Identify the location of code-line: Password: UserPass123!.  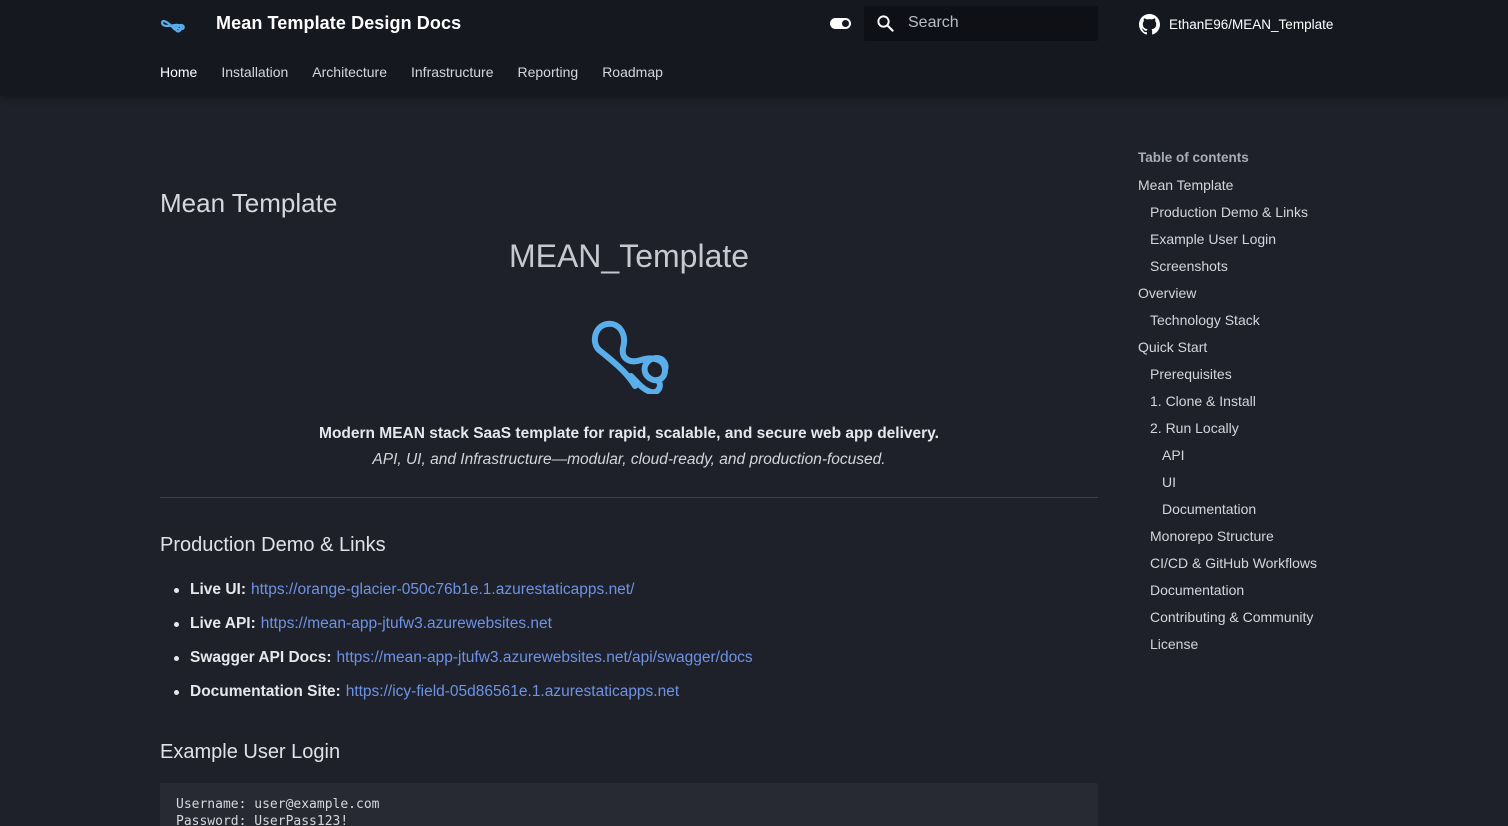
(262, 820).